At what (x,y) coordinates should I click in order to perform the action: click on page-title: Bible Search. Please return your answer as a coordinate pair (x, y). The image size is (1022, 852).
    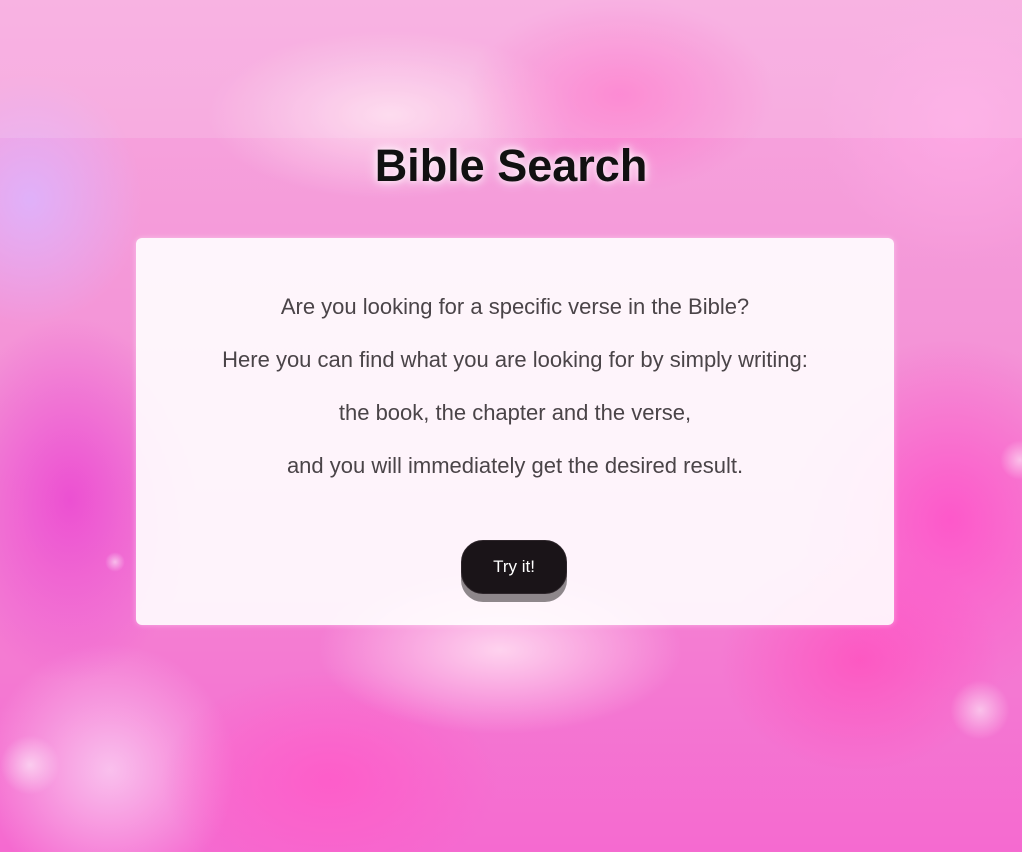
    Looking at the image, I should click on (511, 165).